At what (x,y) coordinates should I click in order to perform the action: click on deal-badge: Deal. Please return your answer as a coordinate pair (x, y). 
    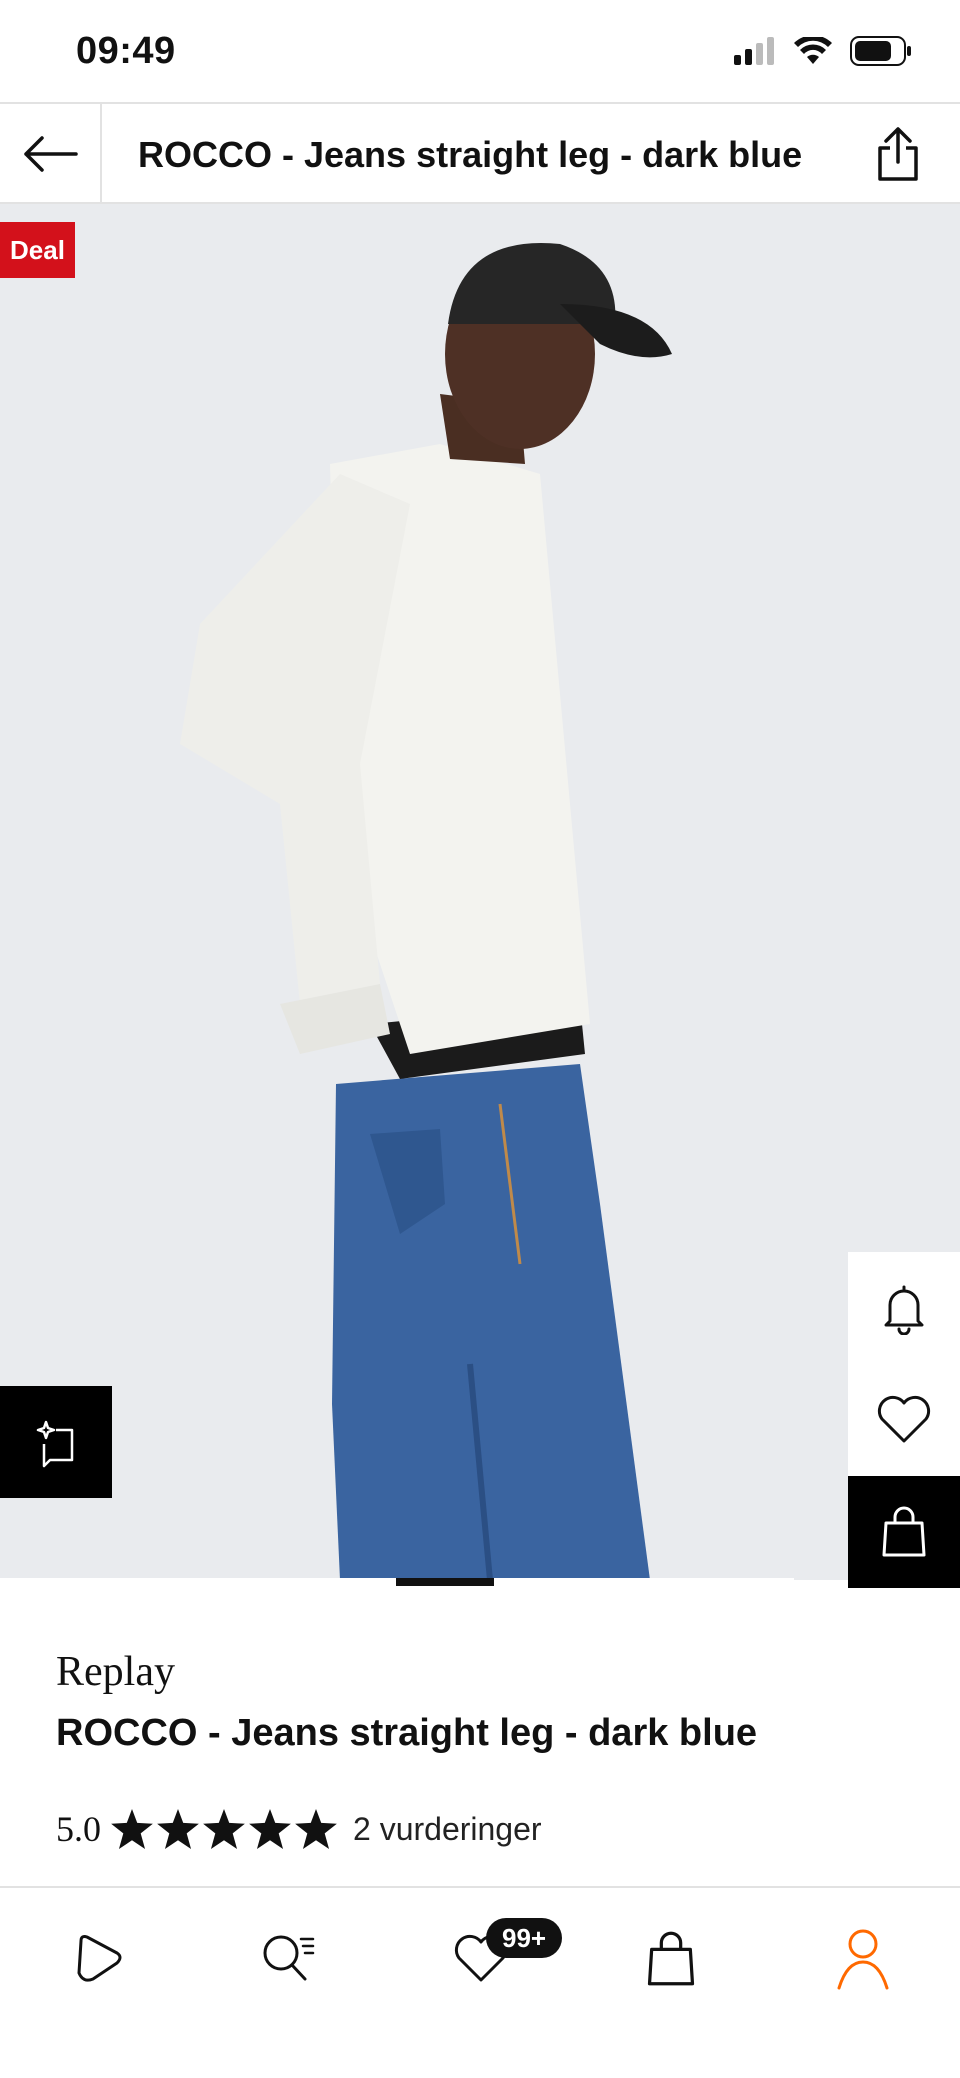
    Looking at the image, I should click on (37, 250).